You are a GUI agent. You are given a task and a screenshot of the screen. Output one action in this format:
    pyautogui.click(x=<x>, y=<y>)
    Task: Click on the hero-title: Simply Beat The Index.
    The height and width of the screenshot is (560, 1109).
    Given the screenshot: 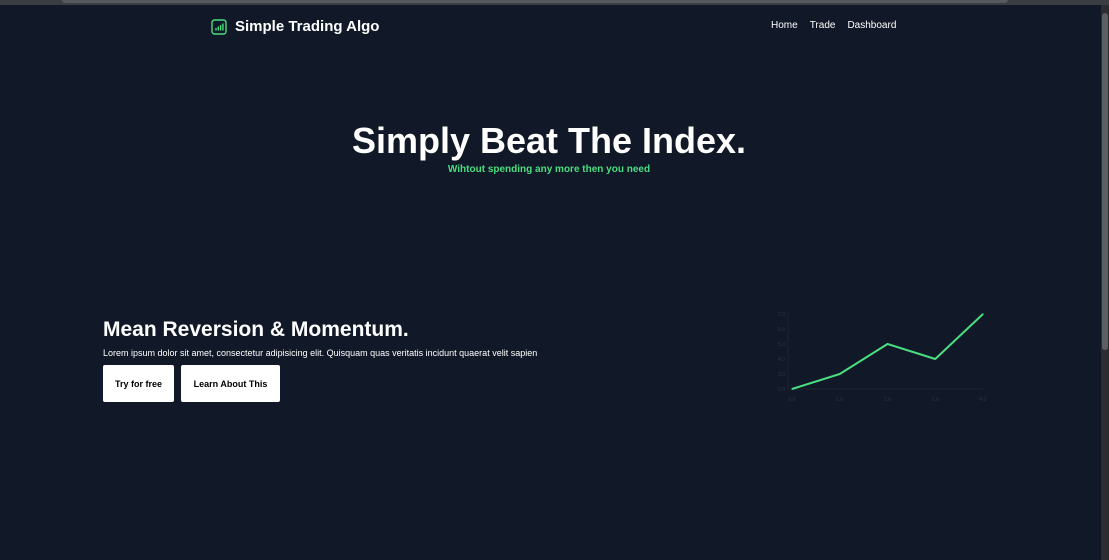 What is the action you would take?
    pyautogui.click(x=549, y=140)
    